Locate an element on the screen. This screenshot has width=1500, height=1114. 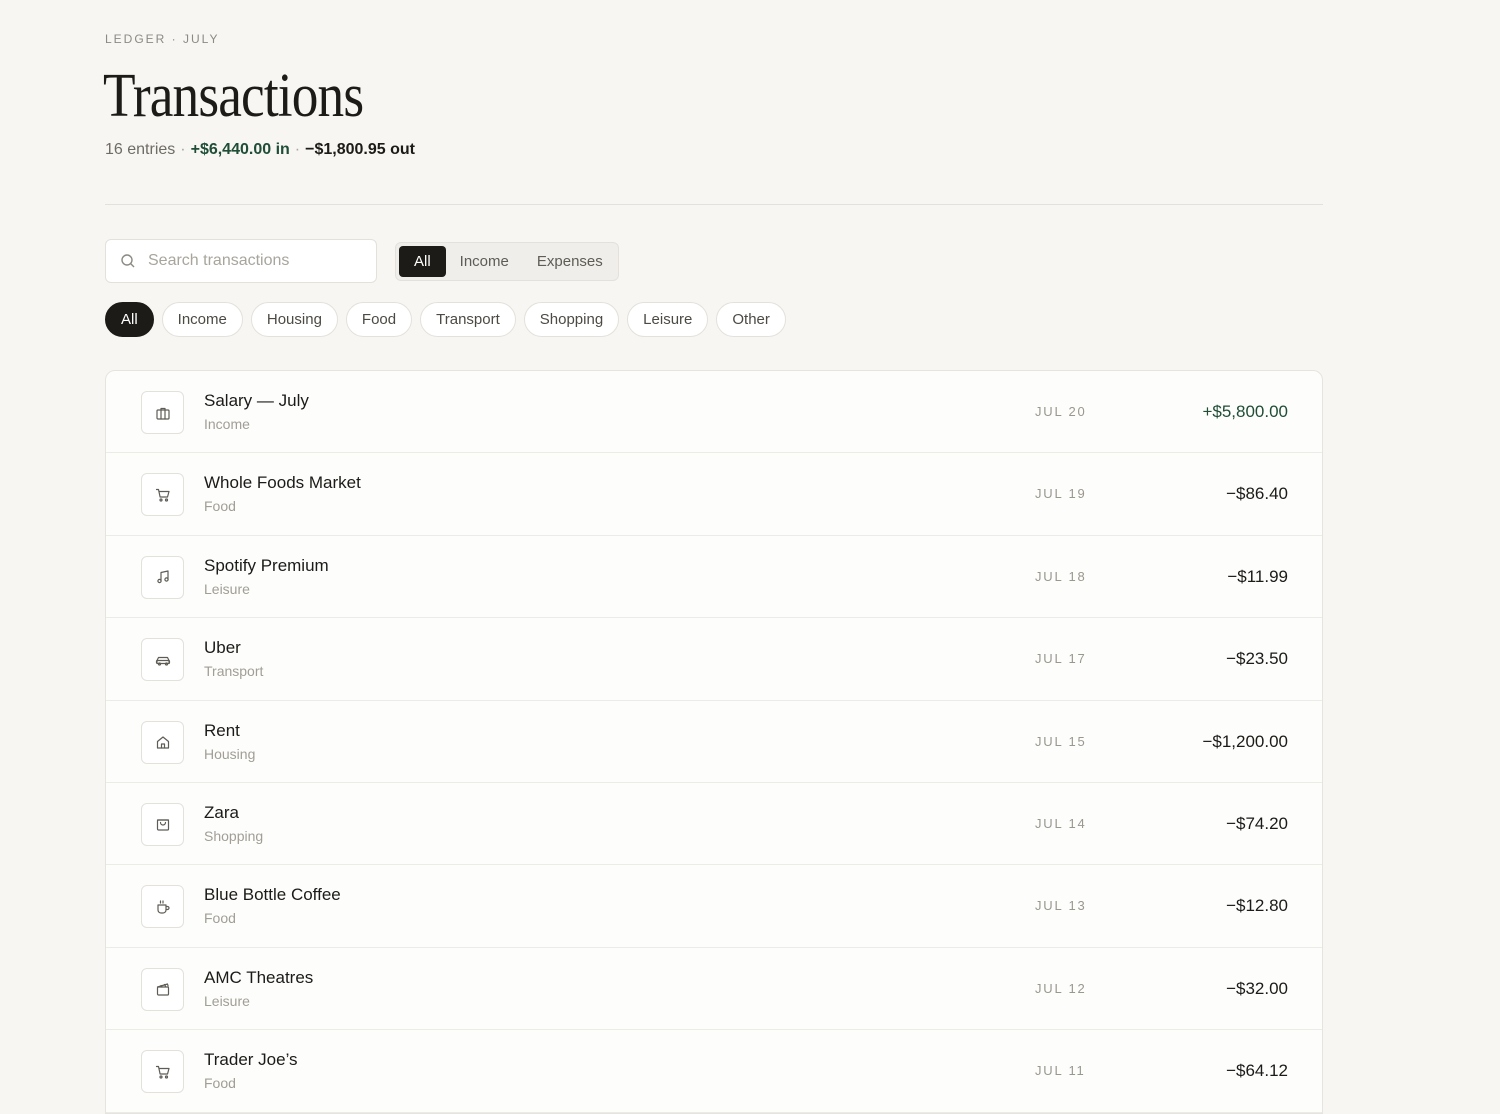
type-filter-income: Income is located at coordinates (484, 261).